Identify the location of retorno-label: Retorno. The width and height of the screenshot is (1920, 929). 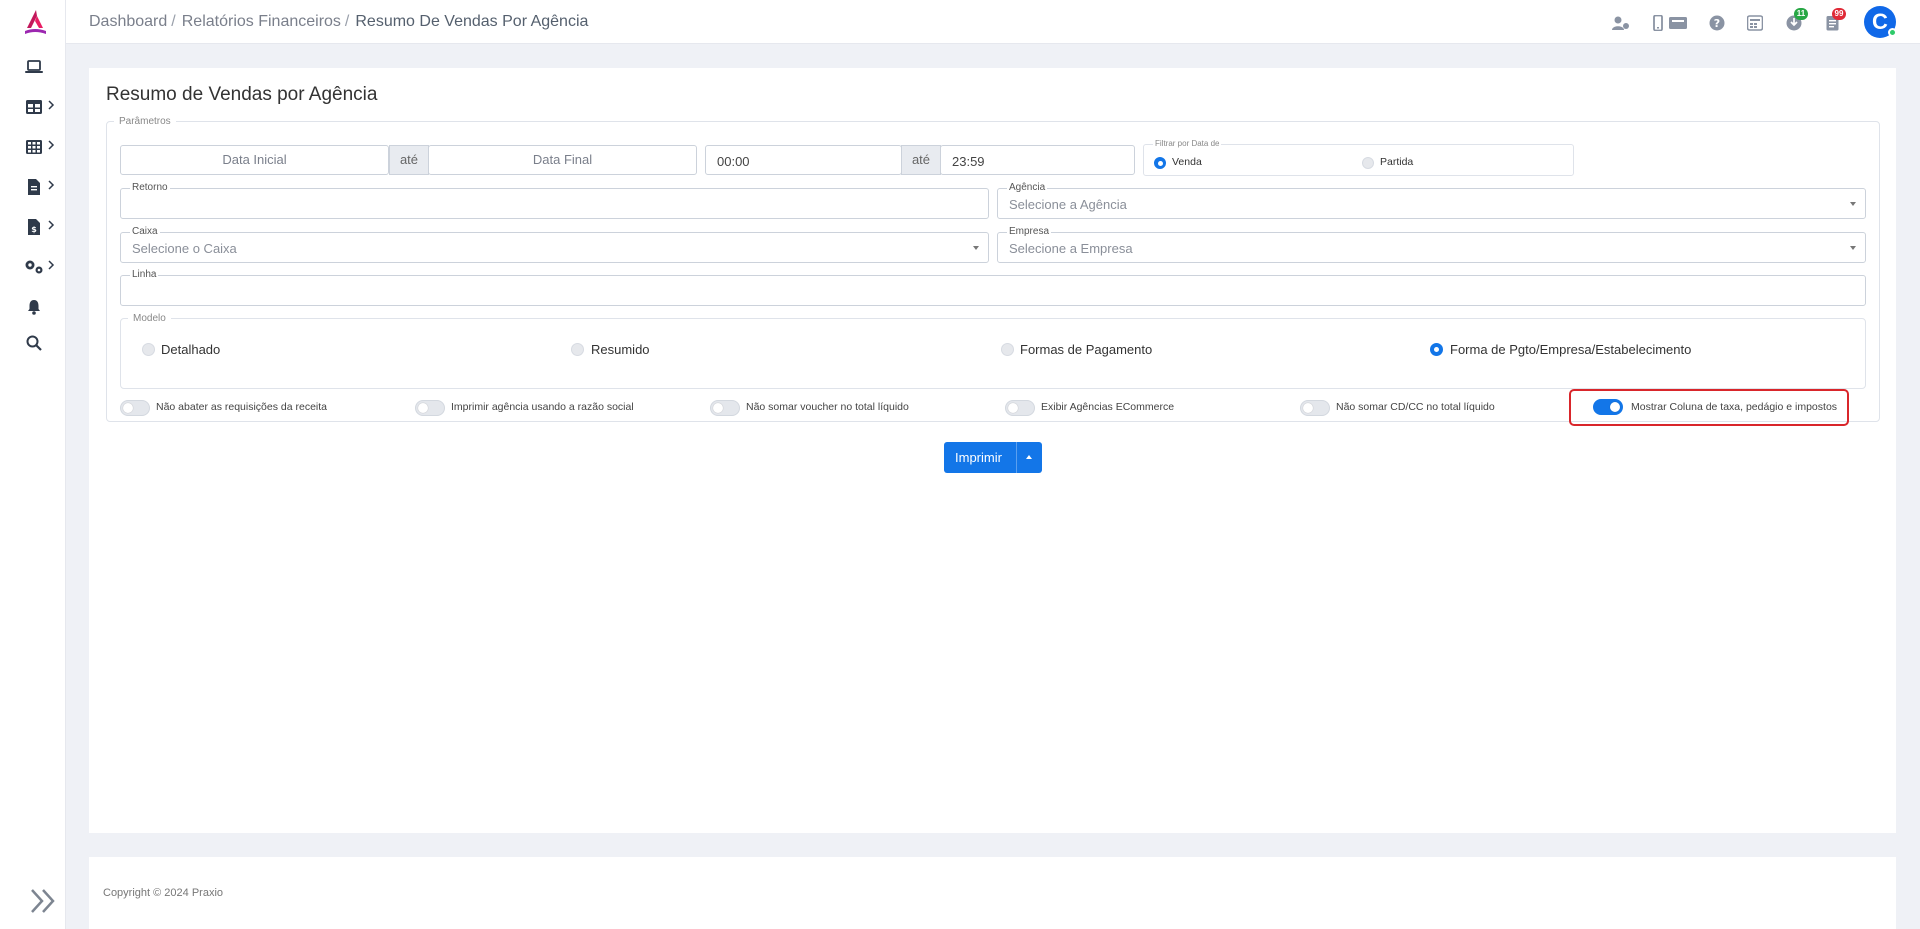
(150, 188).